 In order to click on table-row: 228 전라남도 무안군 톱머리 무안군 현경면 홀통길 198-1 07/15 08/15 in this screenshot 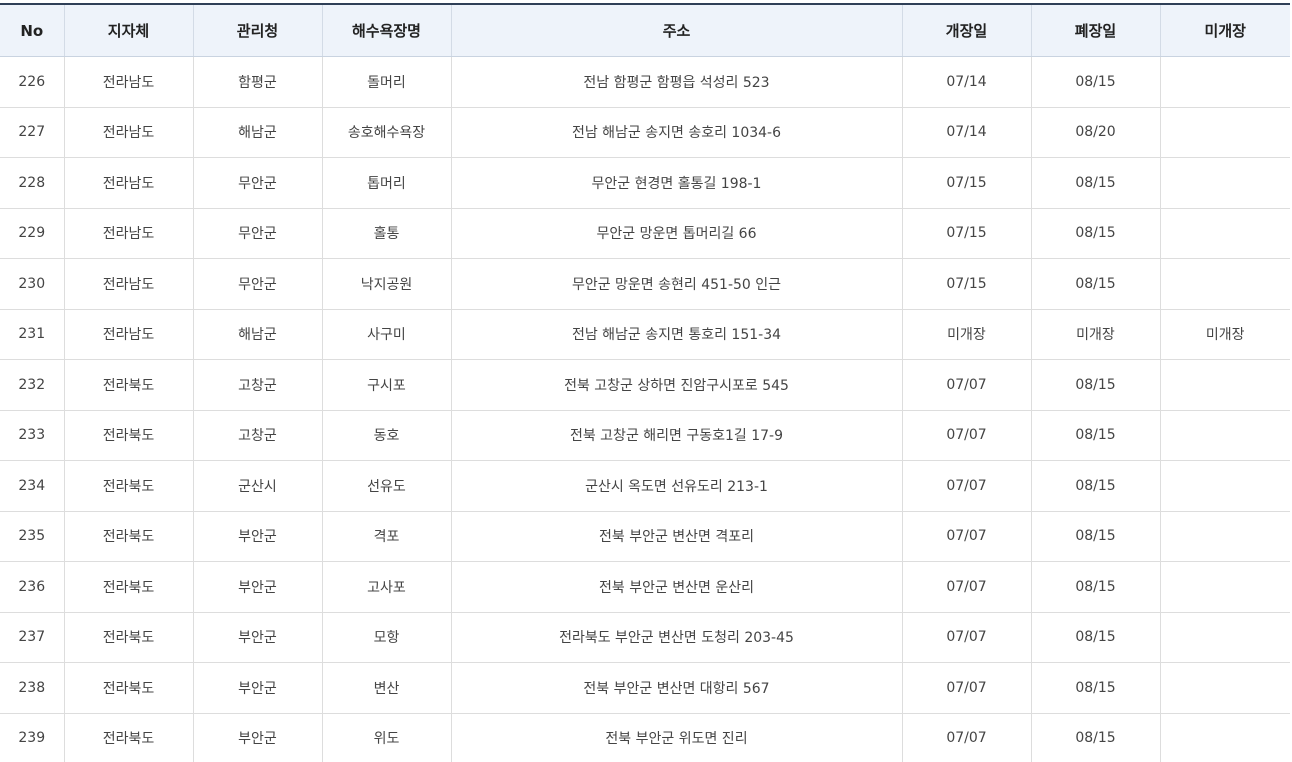, I will do `click(645, 183)`.